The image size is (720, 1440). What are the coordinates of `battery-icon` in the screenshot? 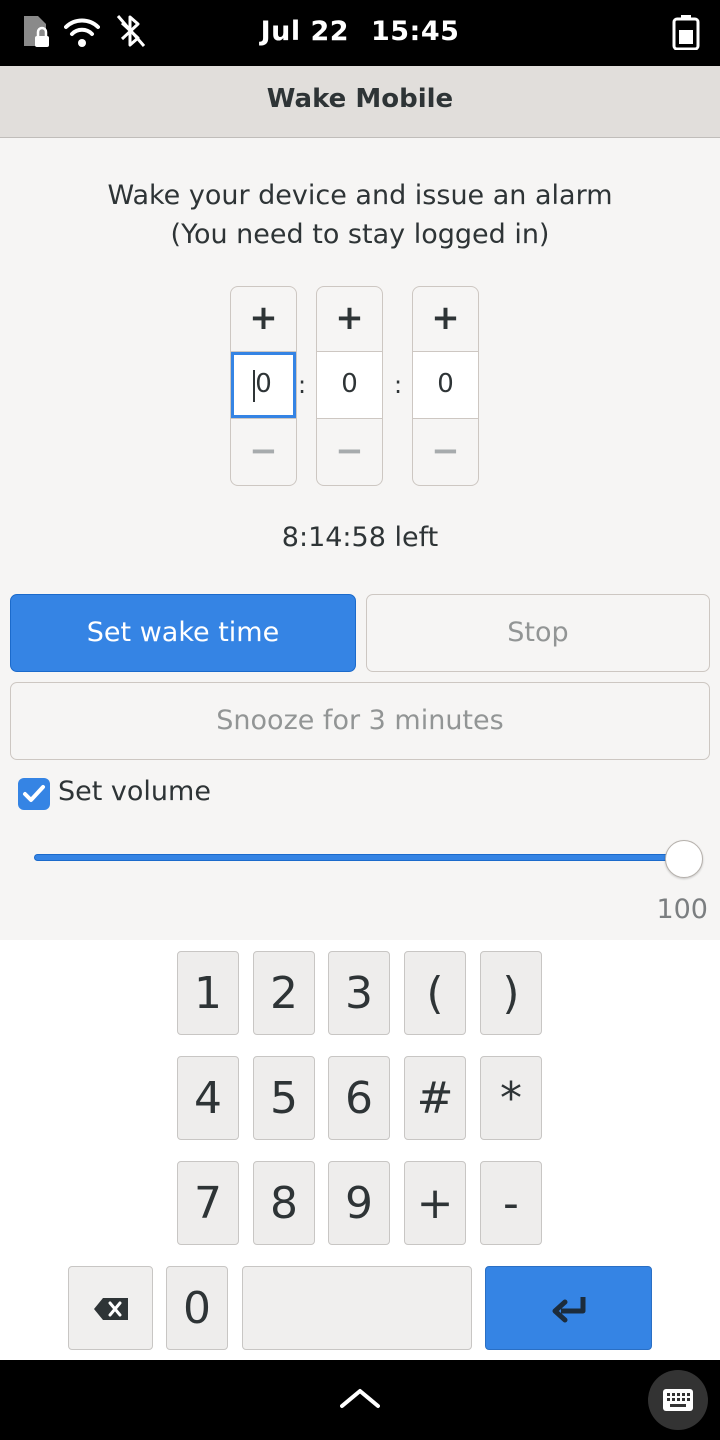 It's located at (686, 32).